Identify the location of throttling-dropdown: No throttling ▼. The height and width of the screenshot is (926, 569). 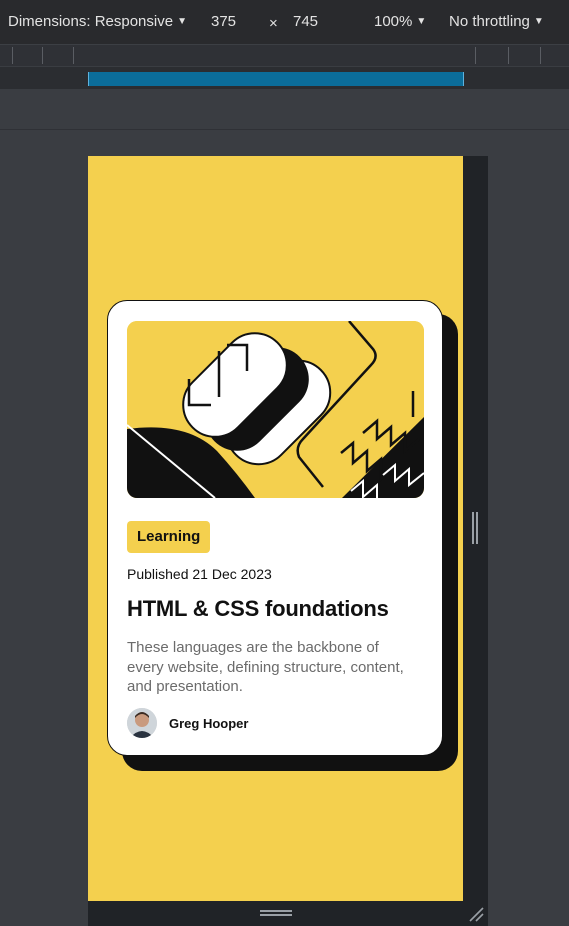
(496, 21).